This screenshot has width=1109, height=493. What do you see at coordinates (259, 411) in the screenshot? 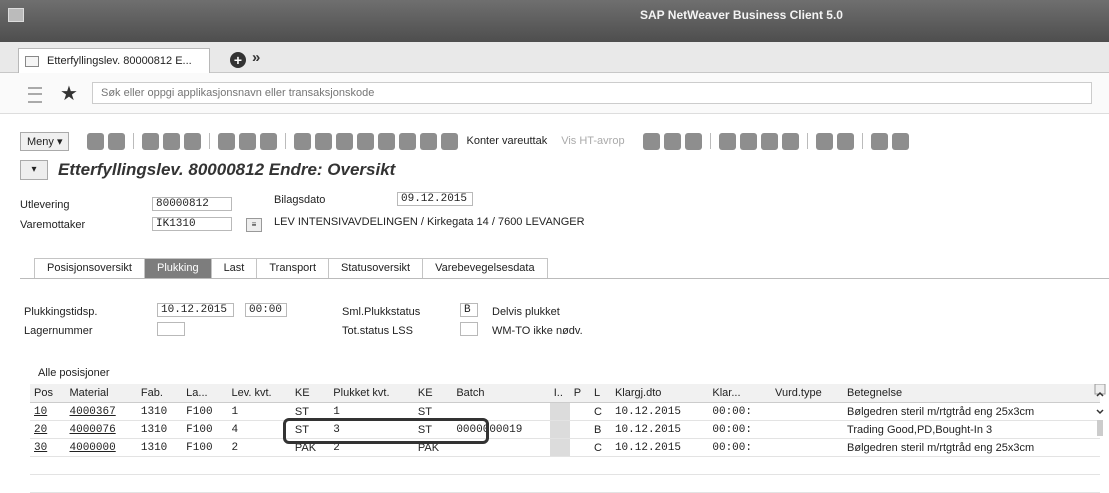
I see `row-lev-kvt: 1` at bounding box center [259, 411].